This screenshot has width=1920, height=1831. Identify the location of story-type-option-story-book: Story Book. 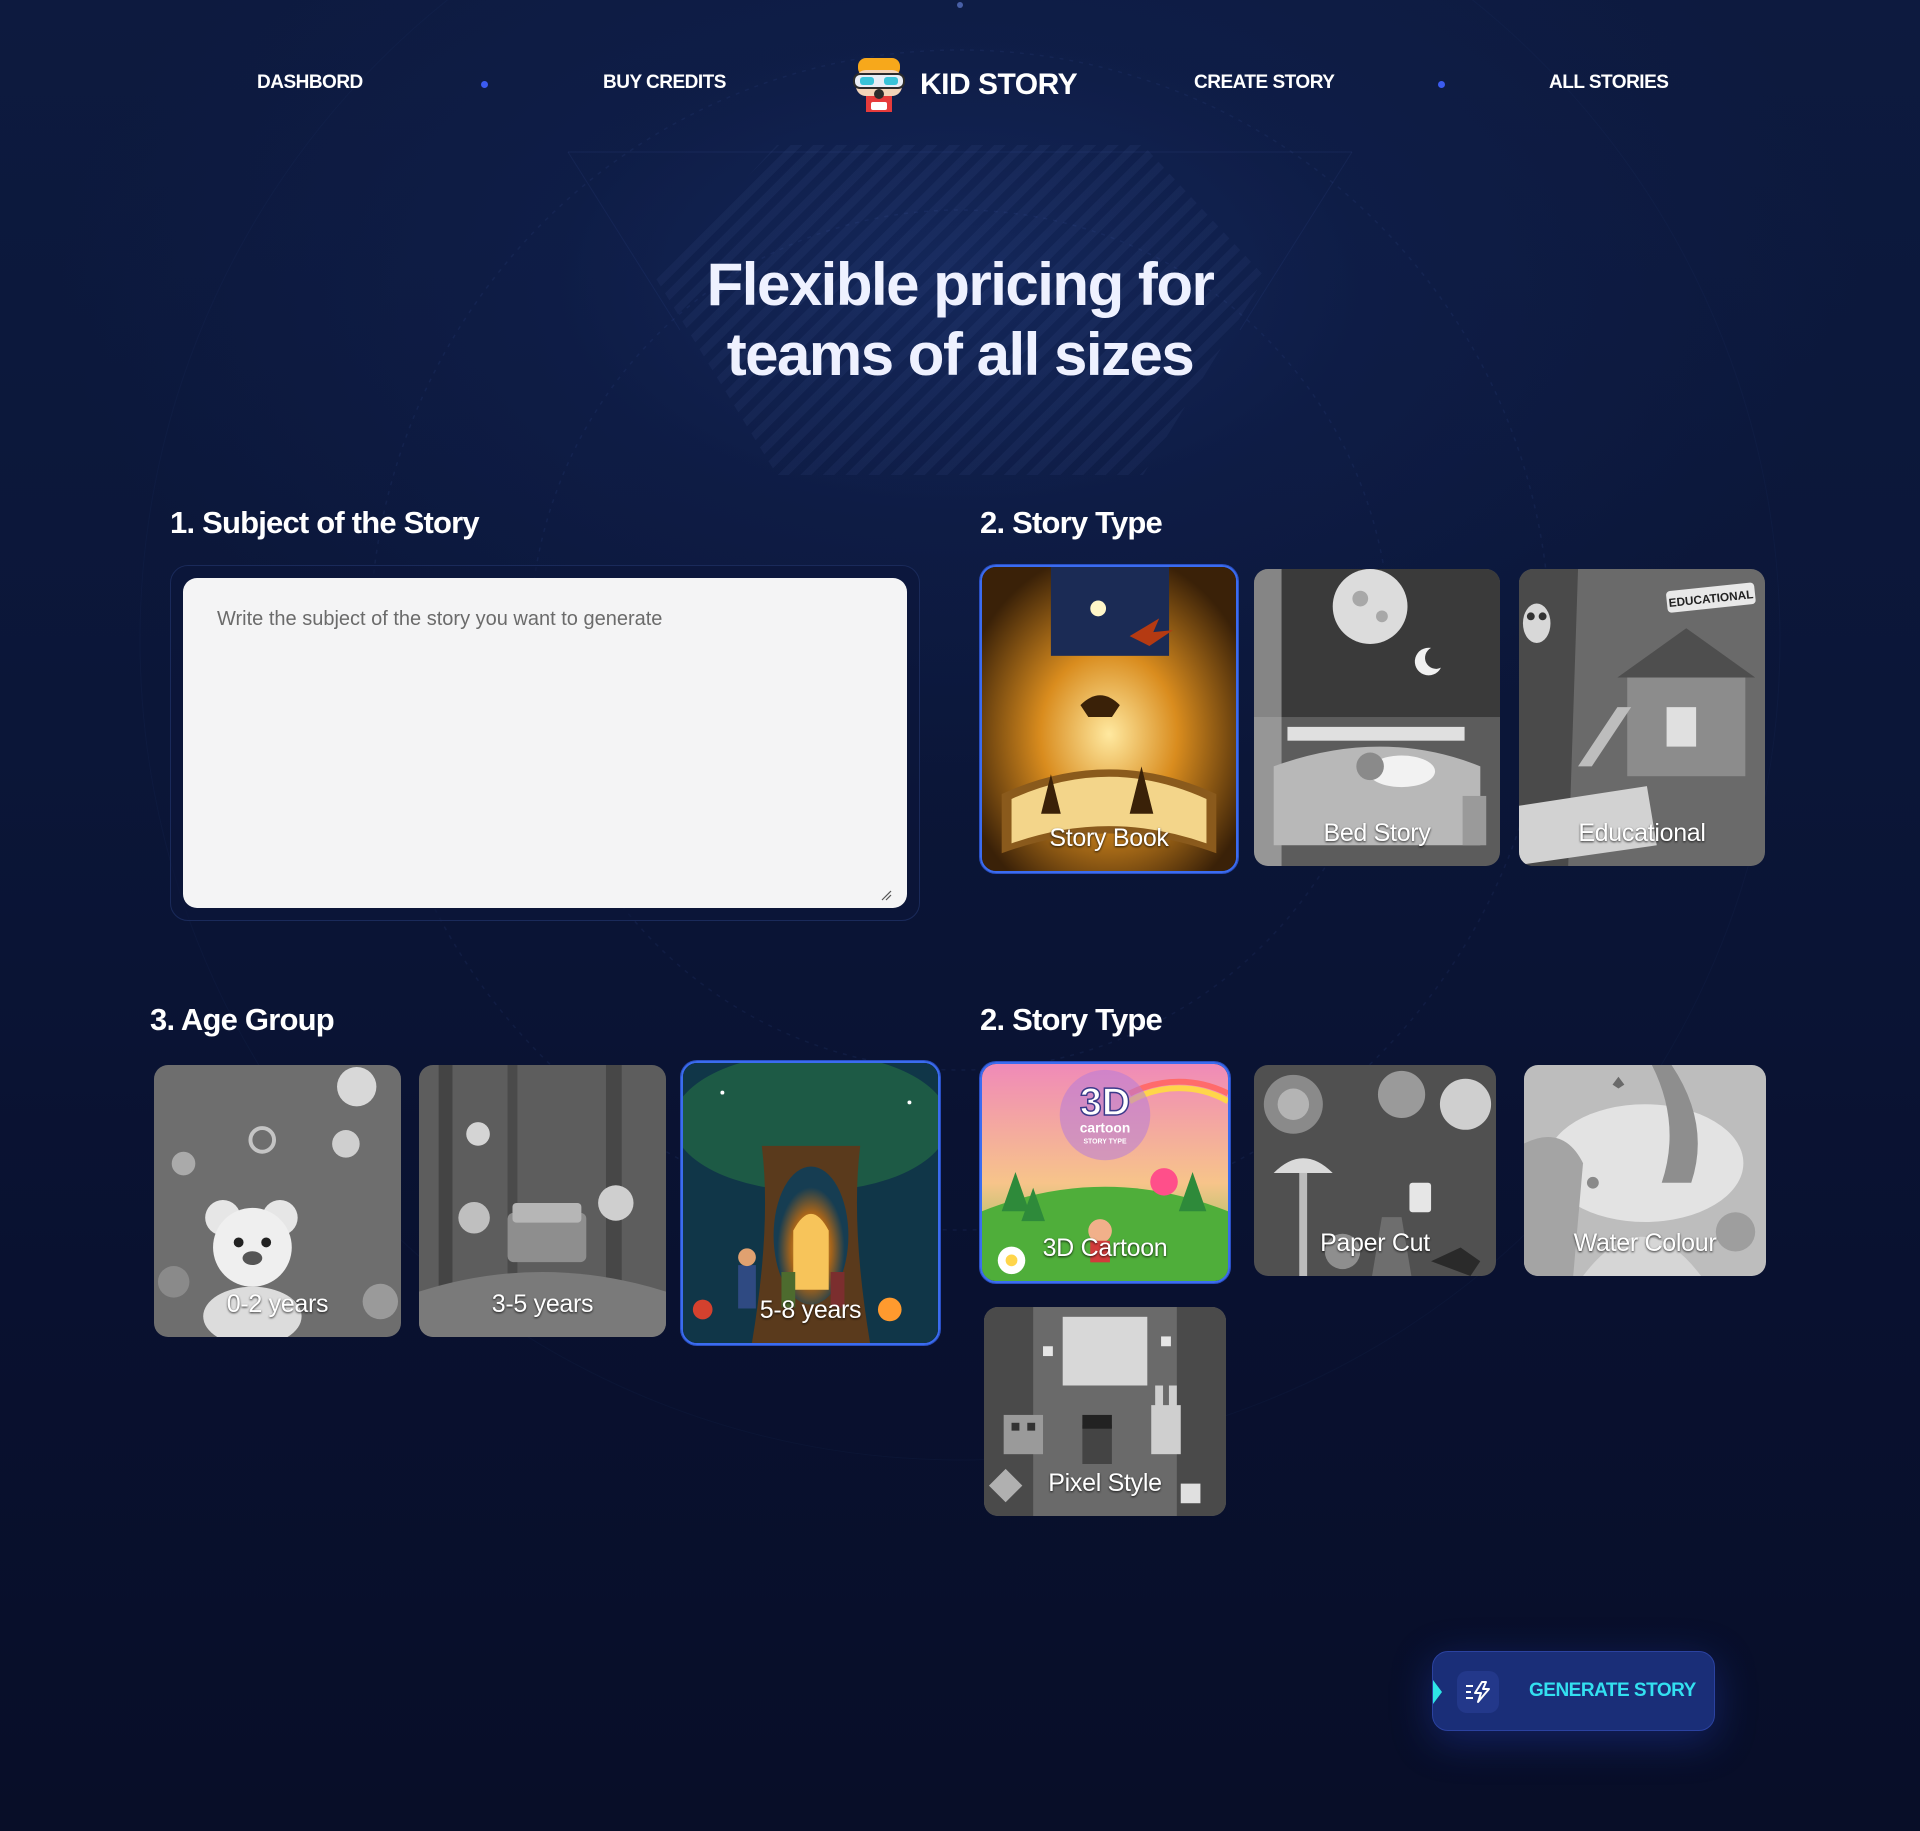
(1109, 719).